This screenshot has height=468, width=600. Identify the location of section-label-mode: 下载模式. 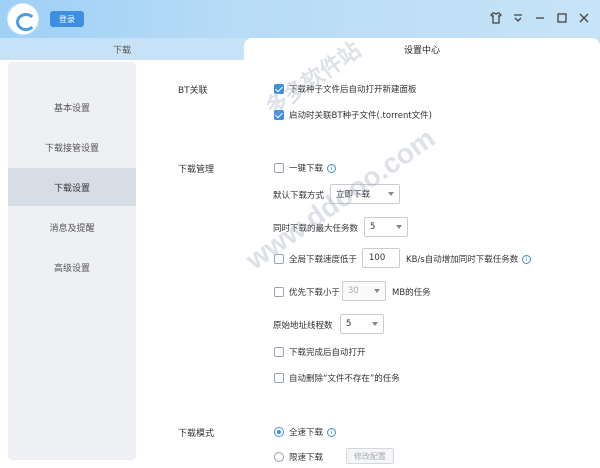
(196, 434).